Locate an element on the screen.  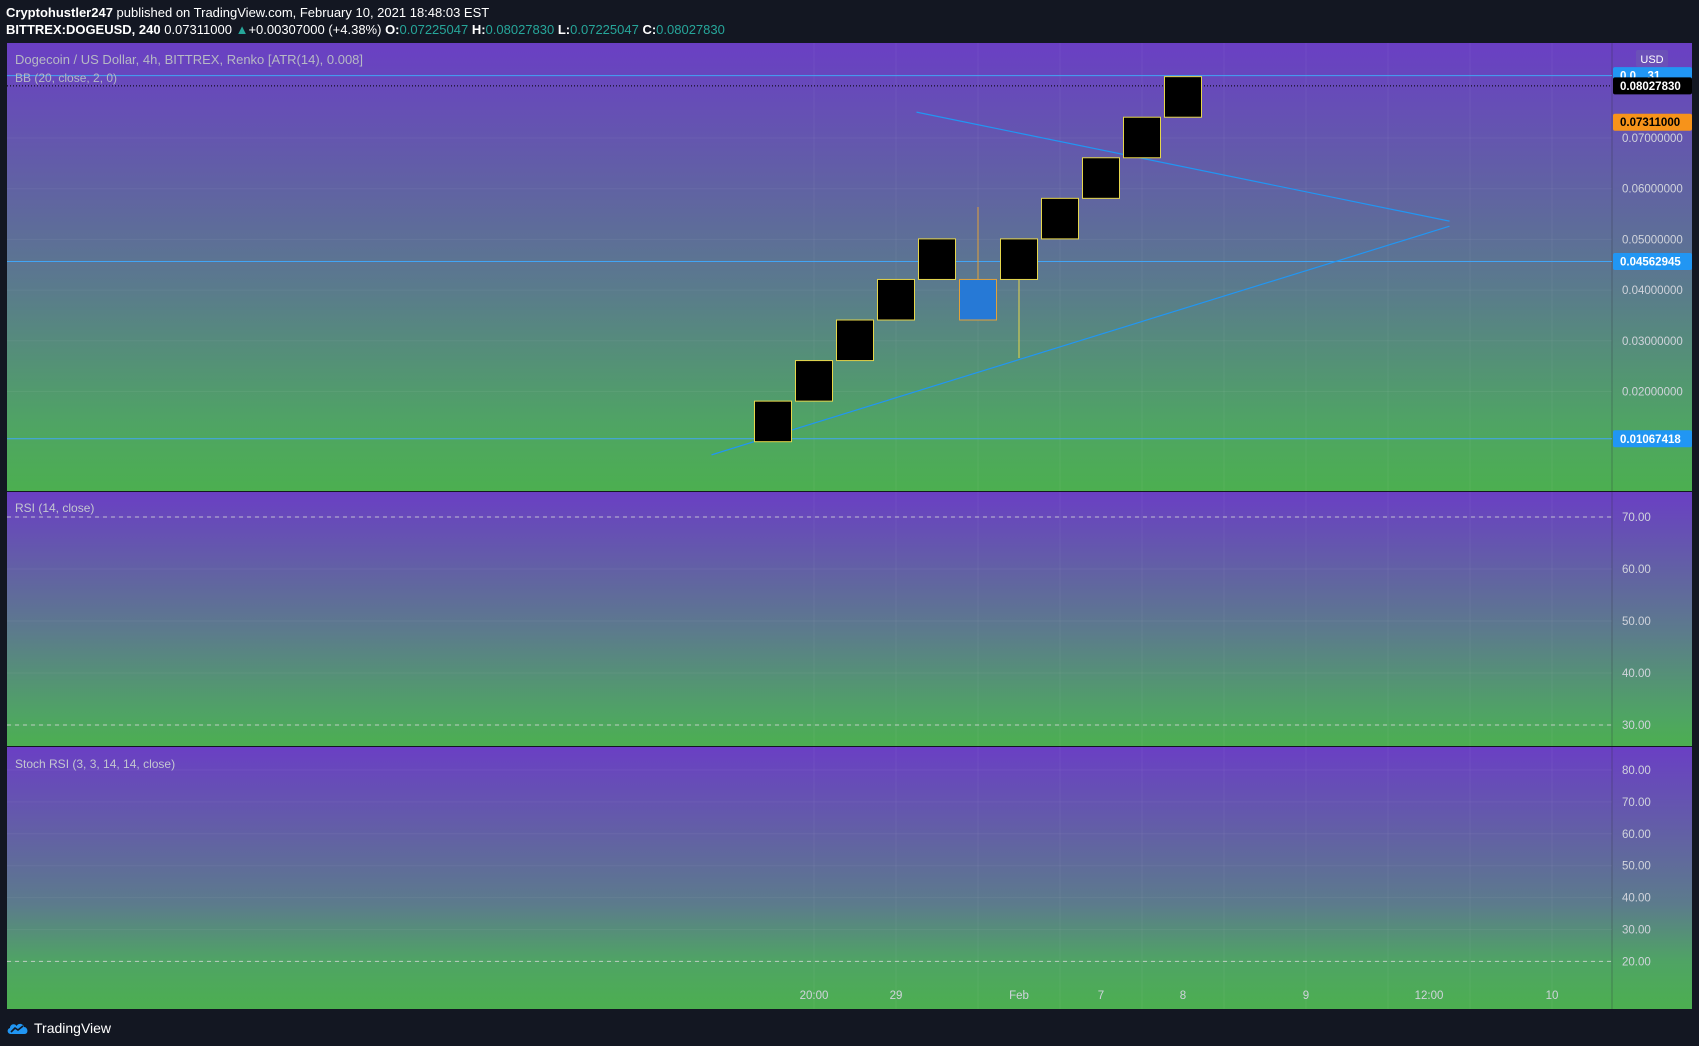
rsi-tick-label: 40.00 is located at coordinates (1636, 674).